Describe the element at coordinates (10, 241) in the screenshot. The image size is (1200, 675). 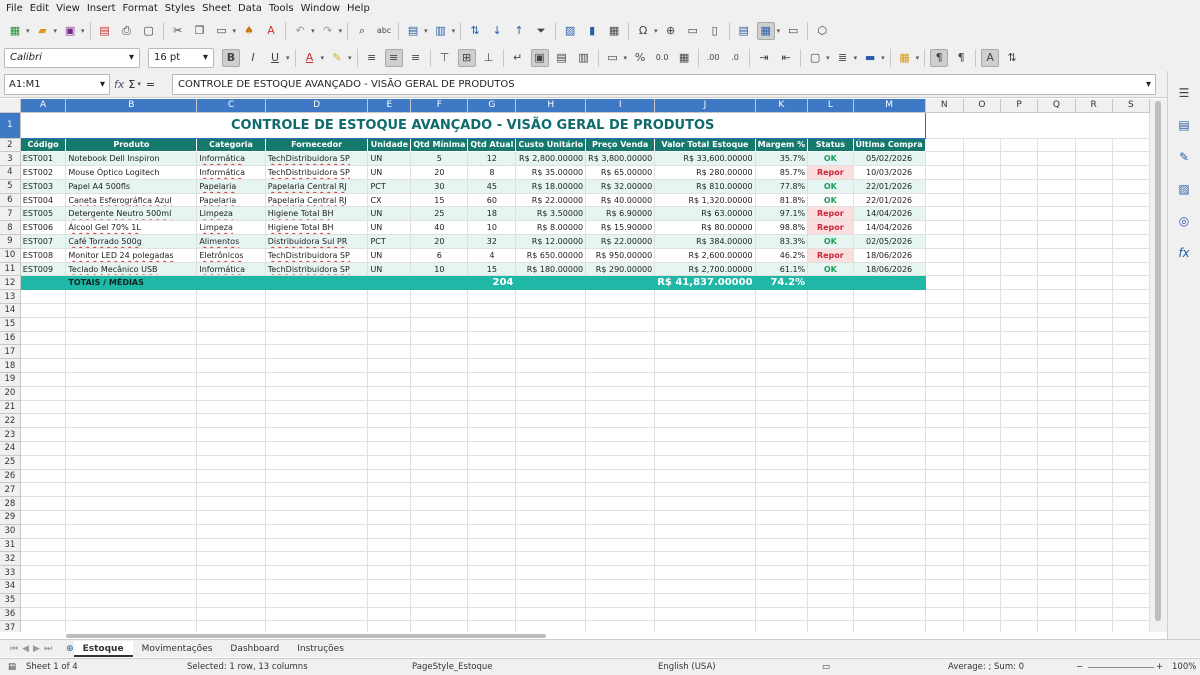
I see `row-header: 9` at that location.